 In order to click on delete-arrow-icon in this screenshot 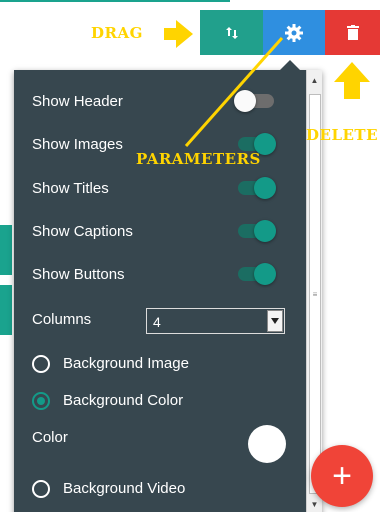, I will do `click(352, 80)`.